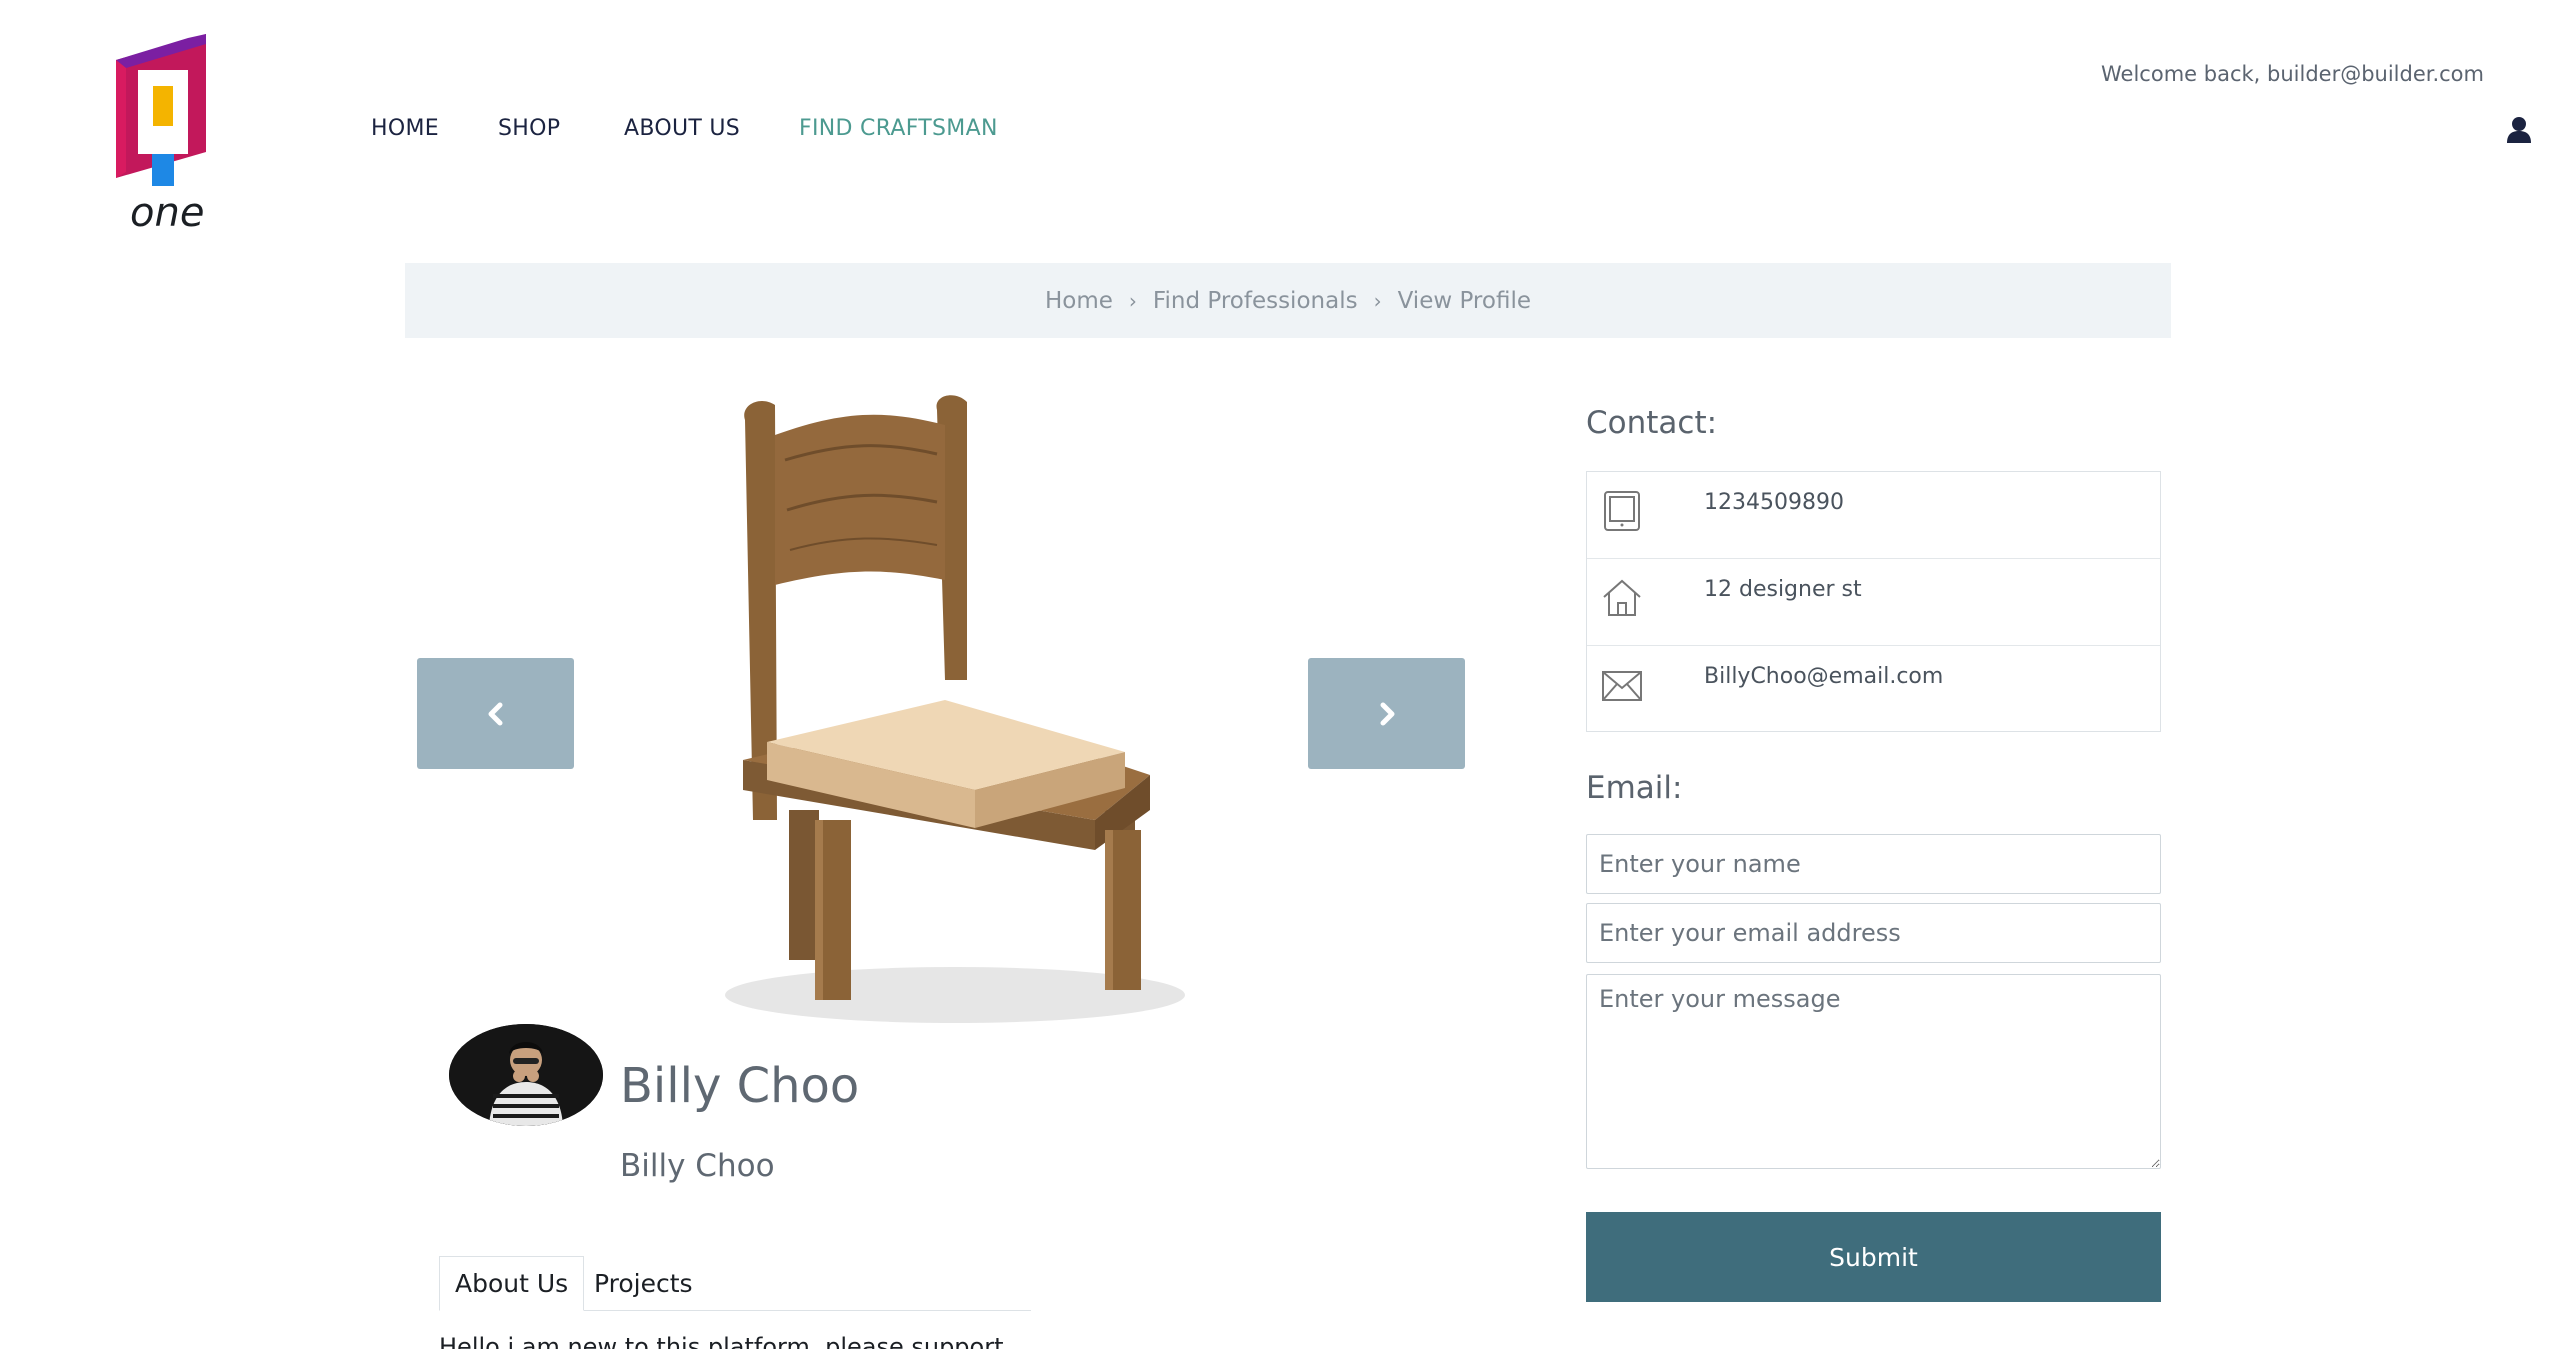 The width and height of the screenshot is (2549, 1349). What do you see at coordinates (643, 1283) in the screenshot?
I see `tab-projects: Projects` at bounding box center [643, 1283].